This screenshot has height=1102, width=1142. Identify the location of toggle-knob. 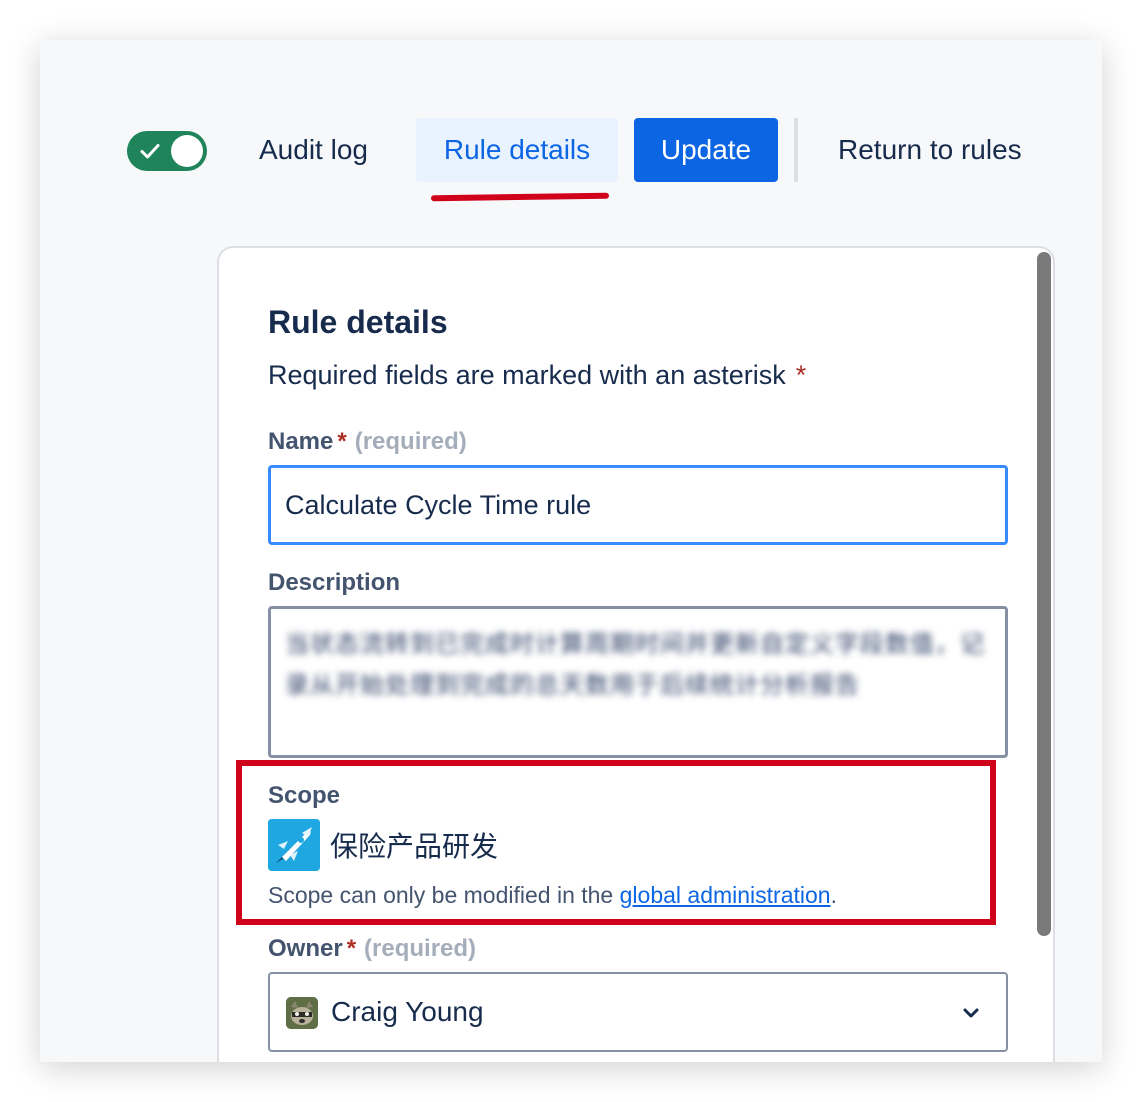
(187, 151).